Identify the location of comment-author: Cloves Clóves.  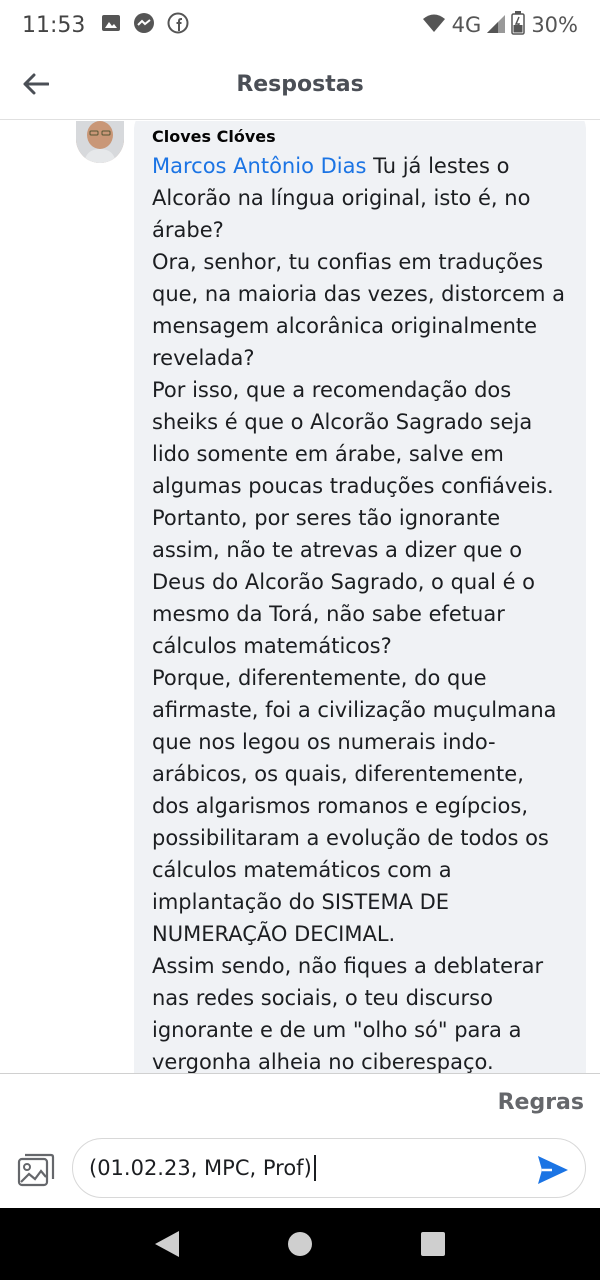
(359, 136).